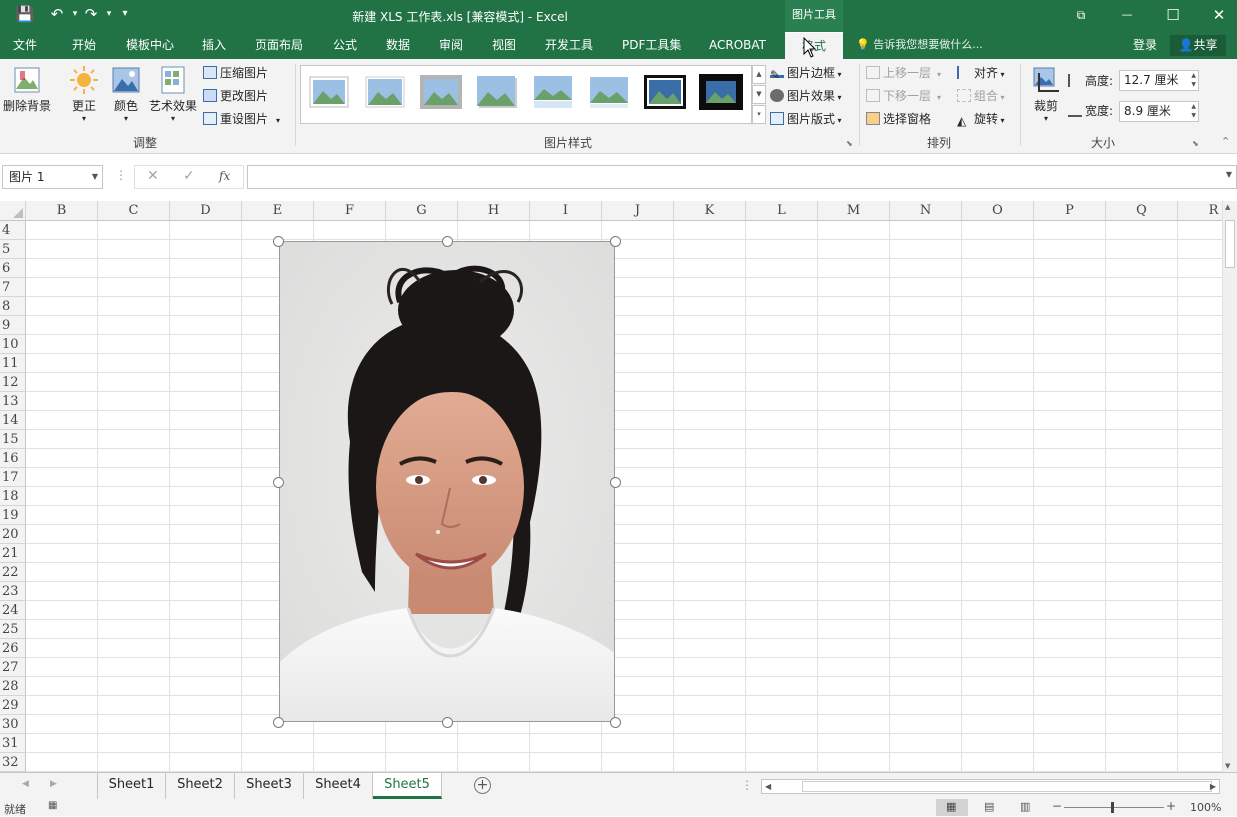 This screenshot has width=1237, height=817. Describe the element at coordinates (13, 230) in the screenshot. I see `row-header-4: 4` at that location.